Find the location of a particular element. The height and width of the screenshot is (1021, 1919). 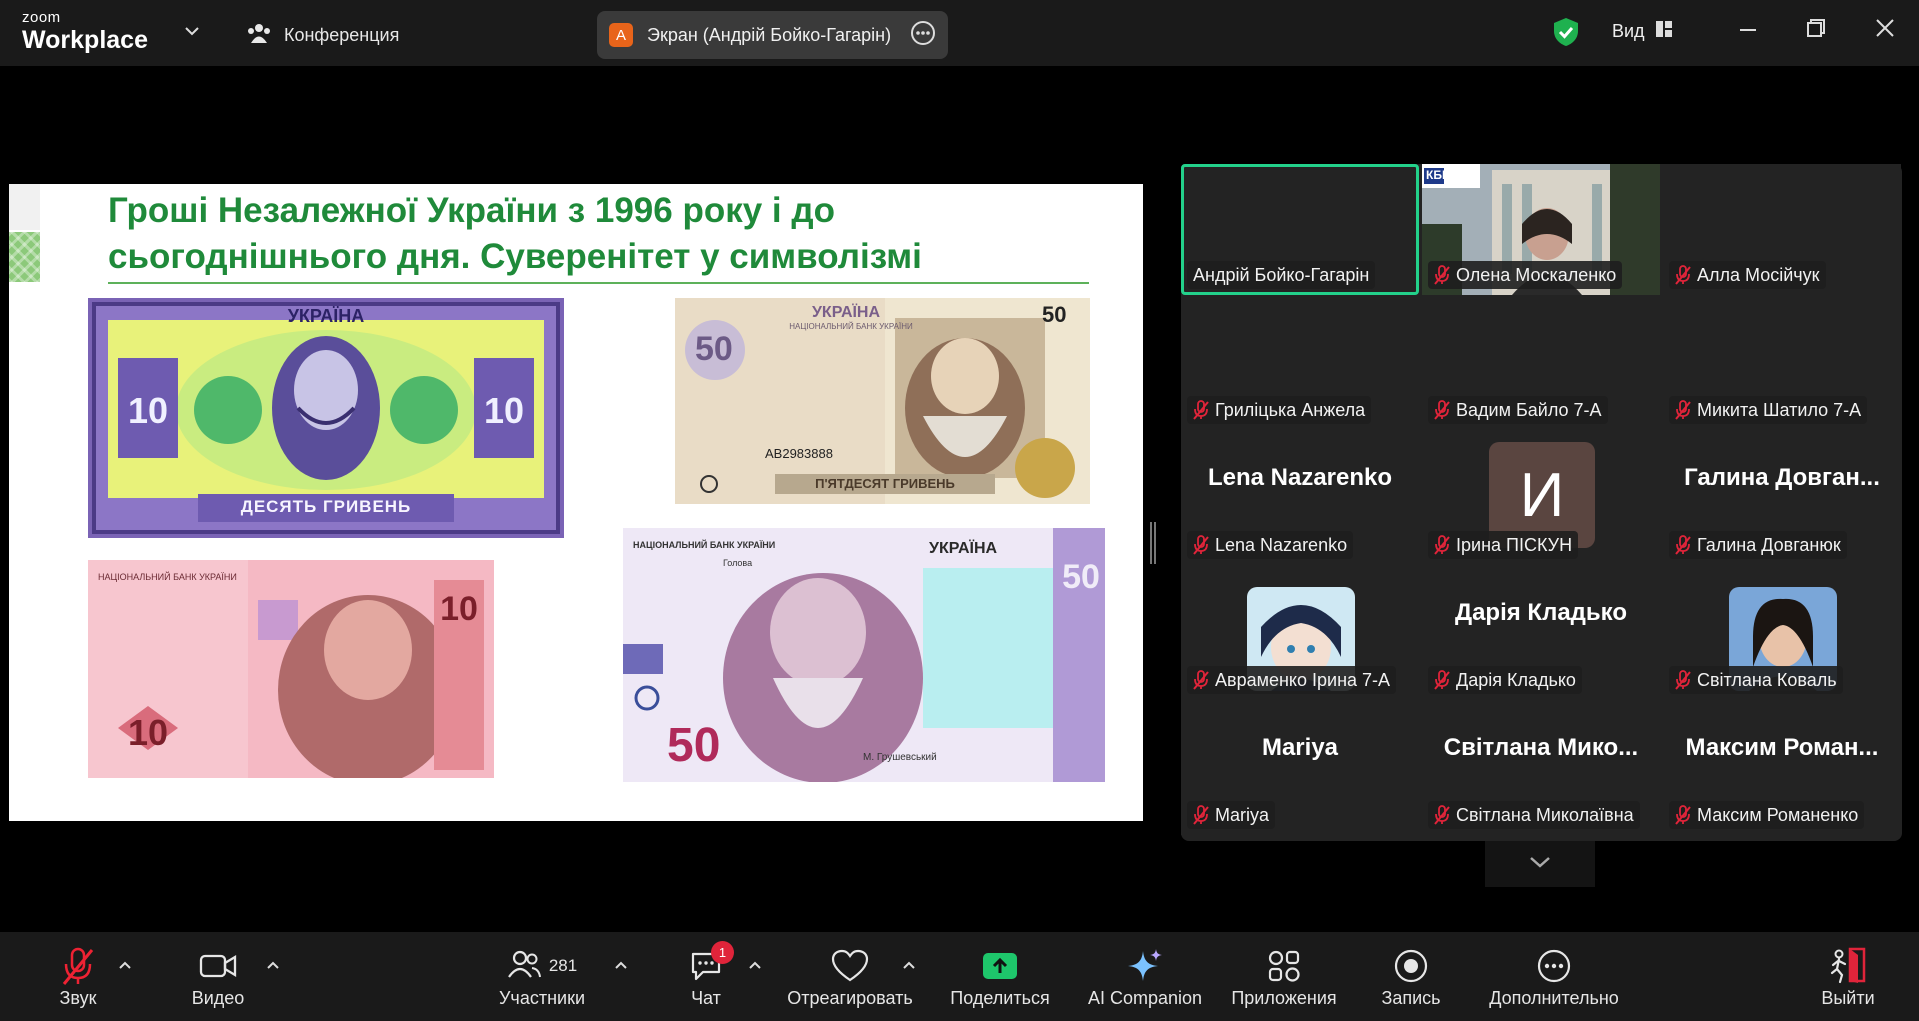

more-icon is located at coordinates (1554, 966).